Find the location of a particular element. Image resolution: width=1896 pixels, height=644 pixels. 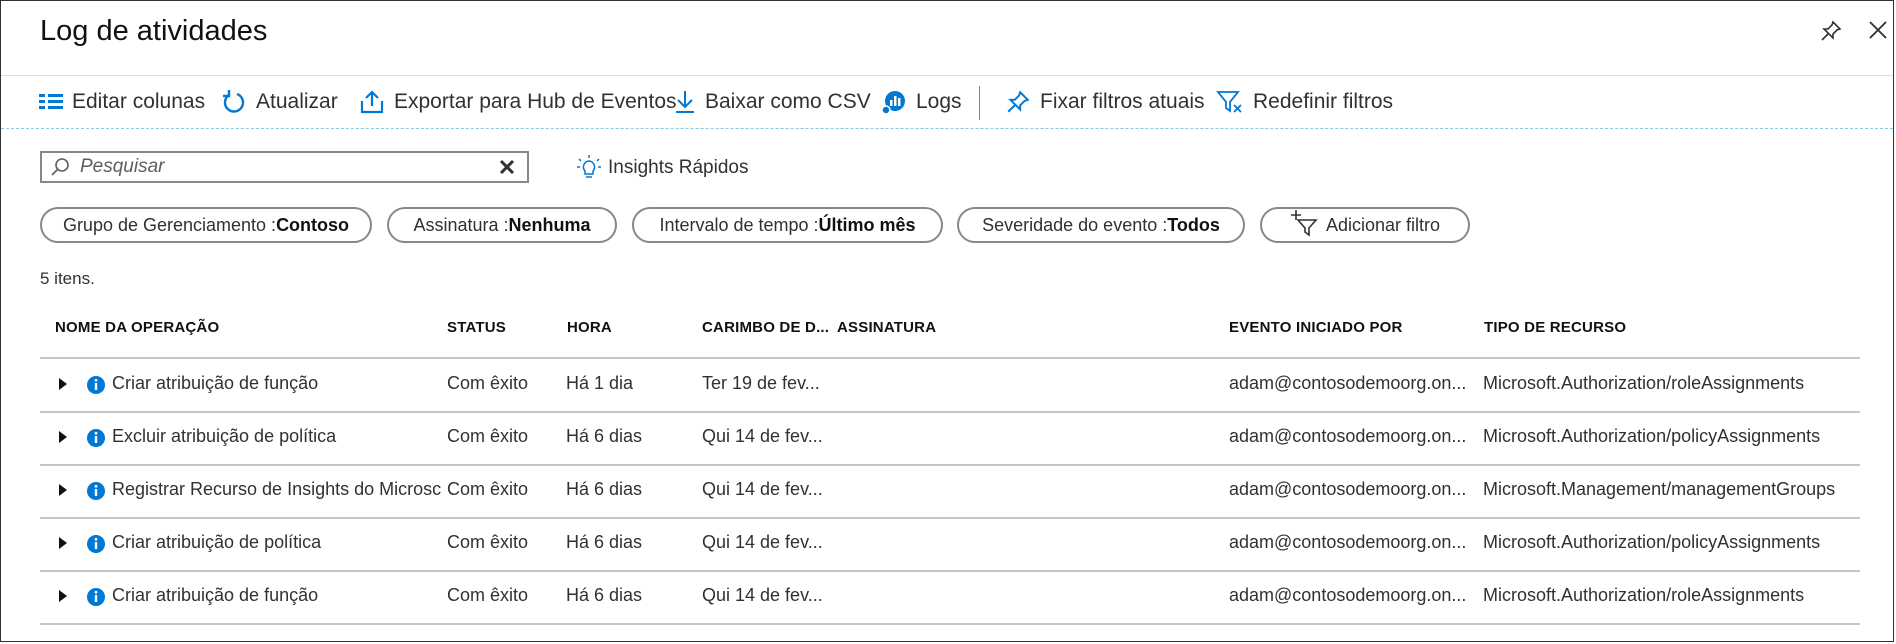

filter-management-group: Grupo de Gerenciamento : Contoso is located at coordinates (206, 225).